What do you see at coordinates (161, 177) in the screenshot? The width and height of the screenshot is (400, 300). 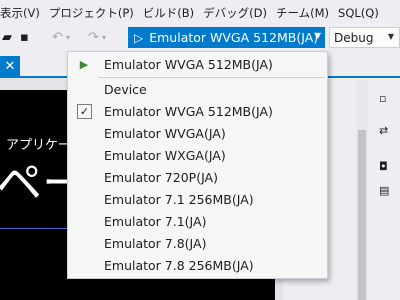 I see `device-item-label: Emulator 720P(JA)` at bounding box center [161, 177].